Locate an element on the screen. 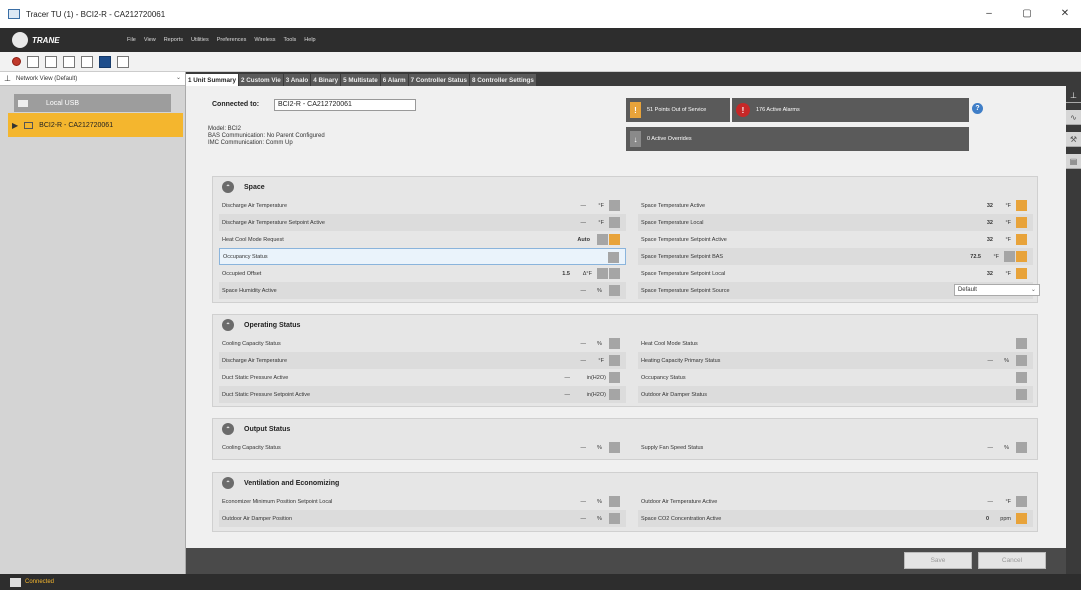 The height and width of the screenshot is (590, 1081). point-row: Space Temperature Setpoint Local 32 °F is located at coordinates (835, 273).